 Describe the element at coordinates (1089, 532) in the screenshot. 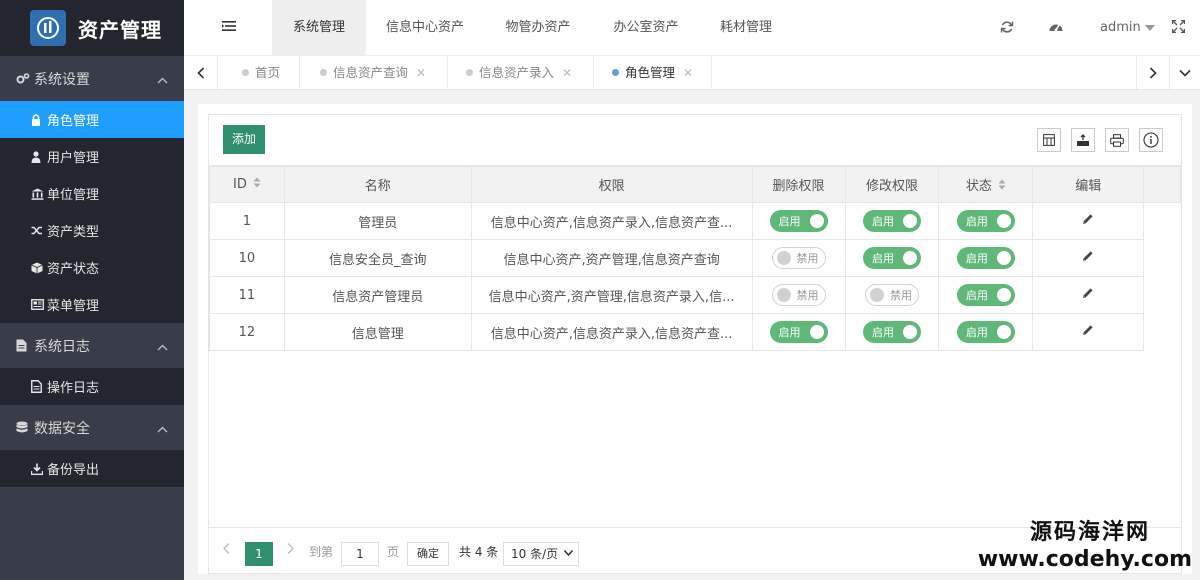

I see `watermark-line1: 源码海洋网` at that location.